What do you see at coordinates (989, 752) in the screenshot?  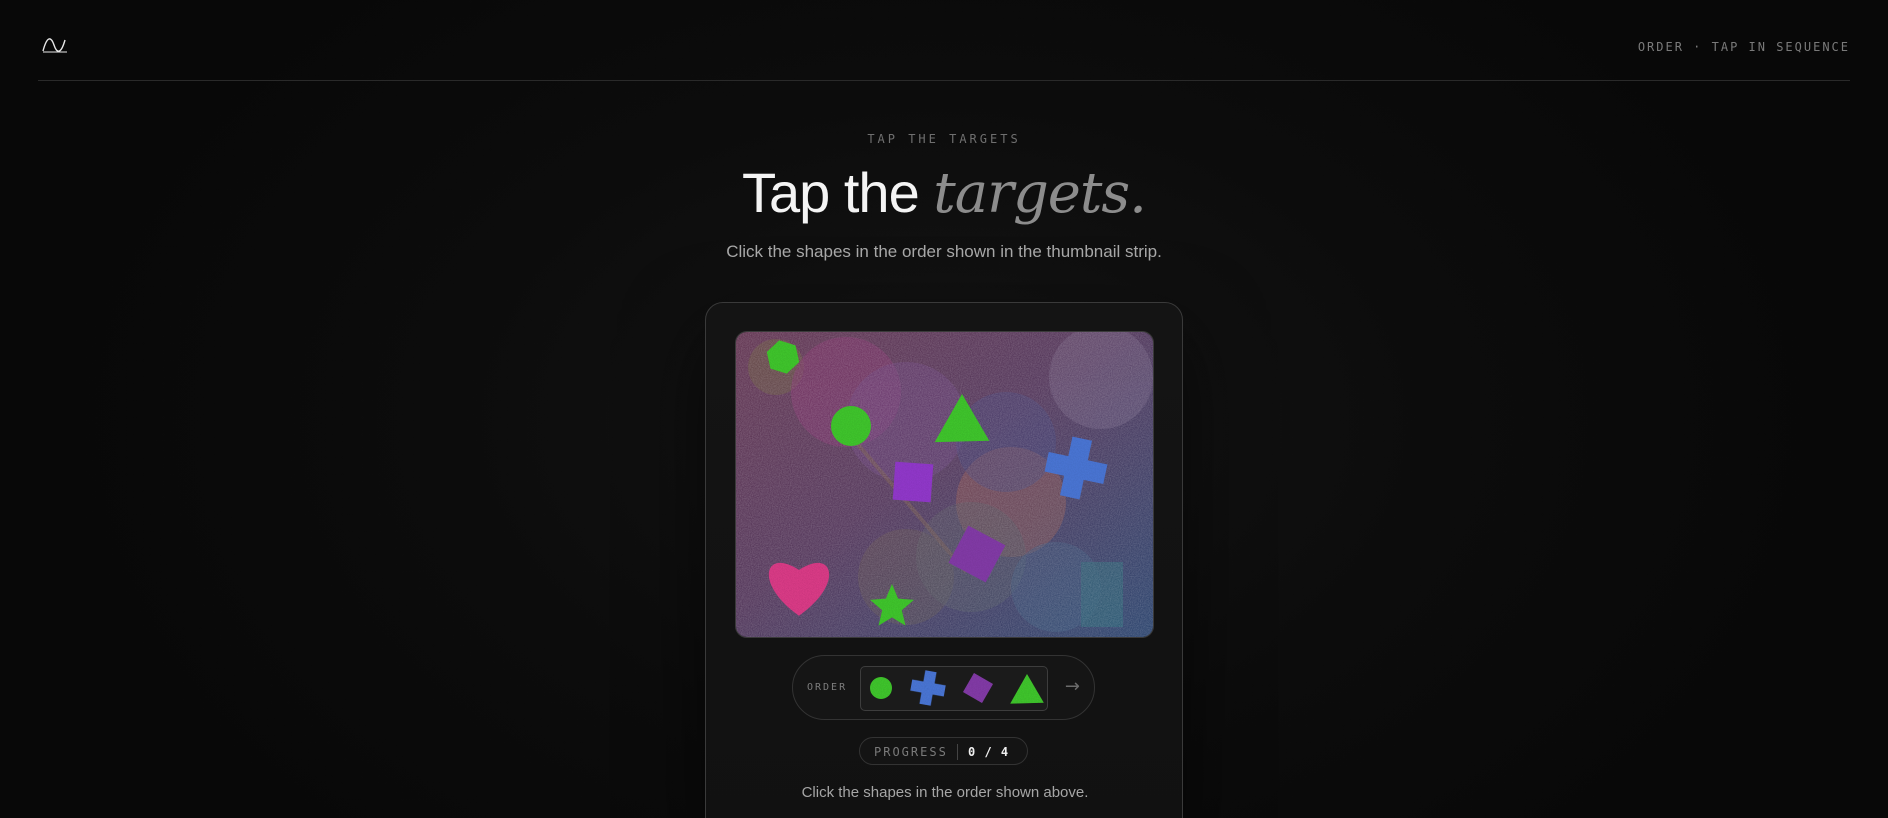 I see `progress-value: 0 / 4` at bounding box center [989, 752].